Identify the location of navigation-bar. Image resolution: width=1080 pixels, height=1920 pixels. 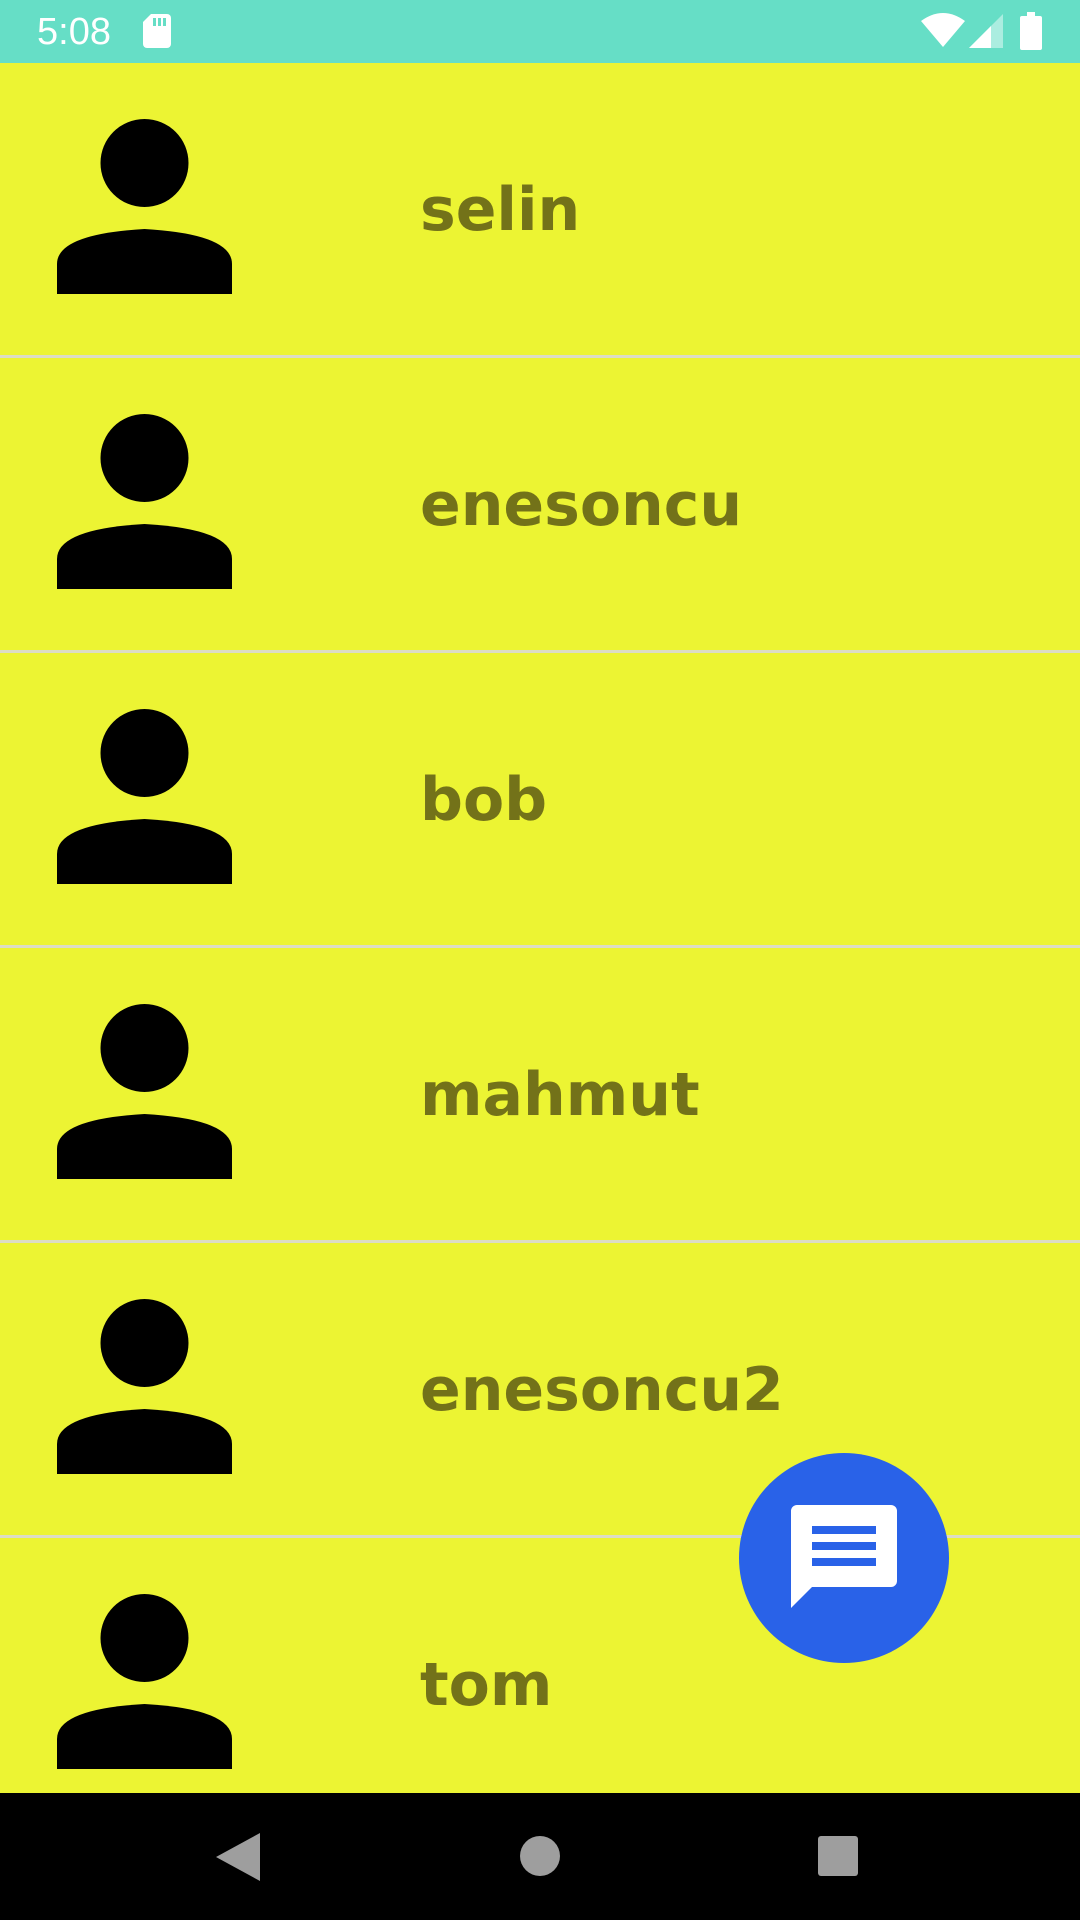
(540, 1856).